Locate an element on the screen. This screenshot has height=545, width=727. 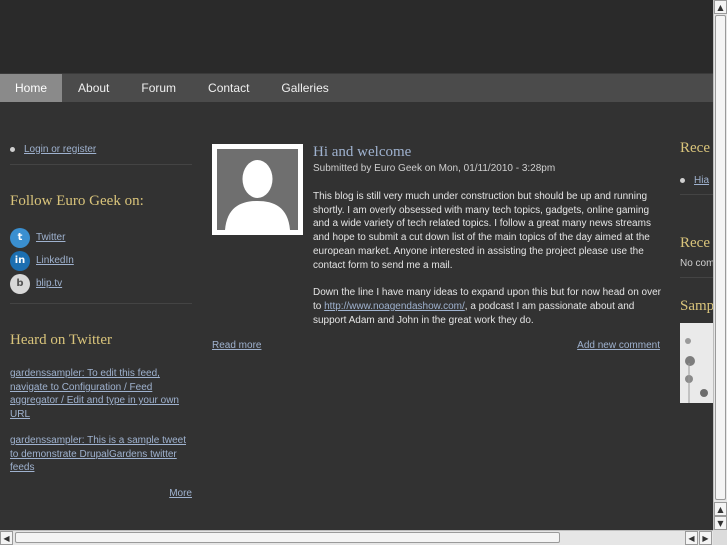
avatar-placeholder-icon is located at coordinates (257, 189).